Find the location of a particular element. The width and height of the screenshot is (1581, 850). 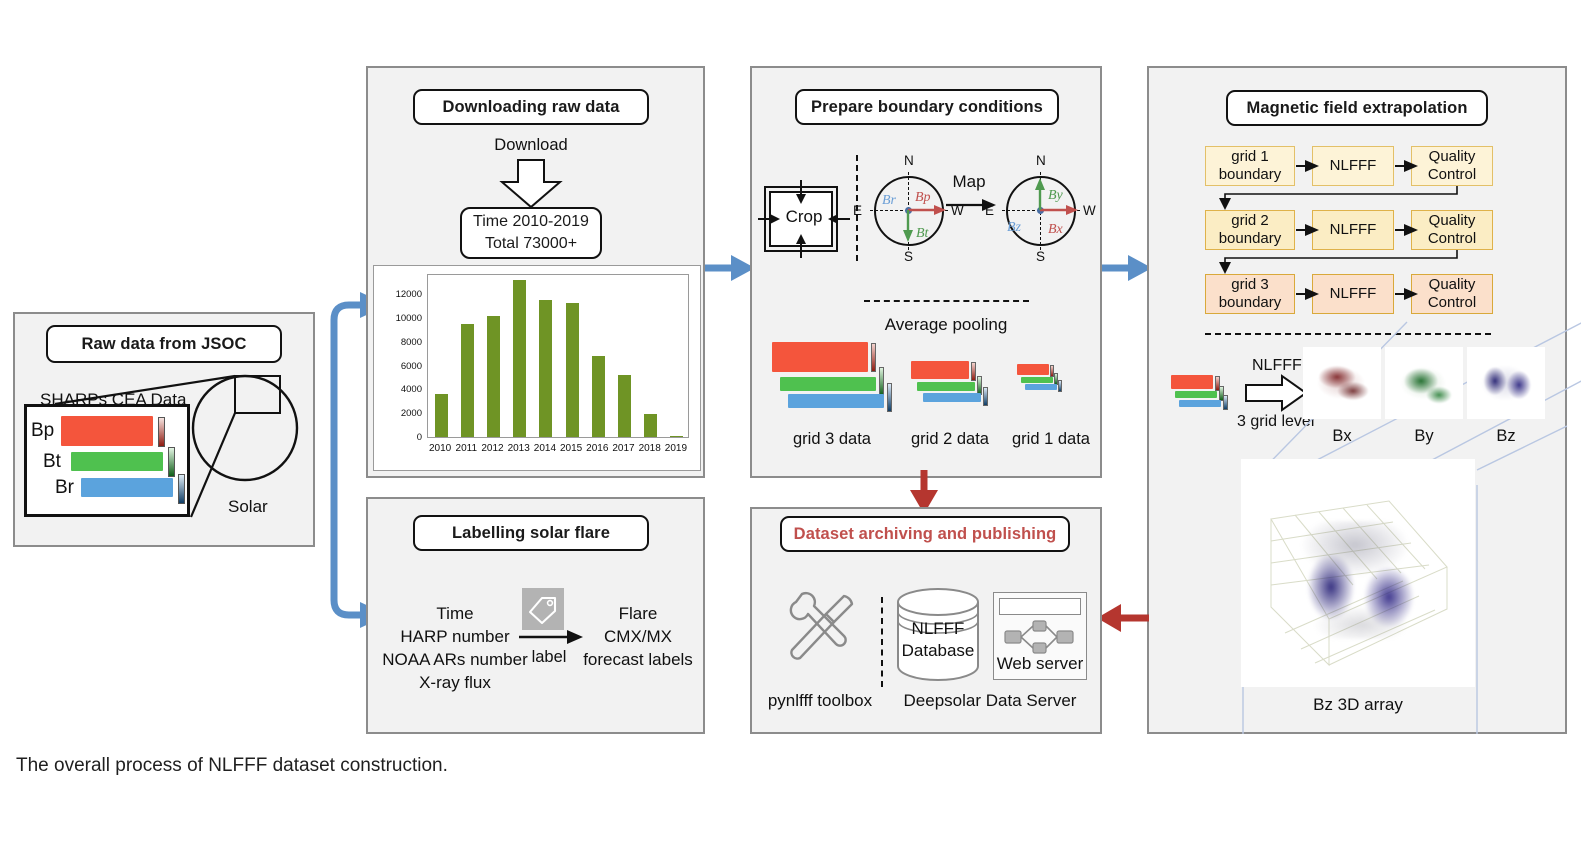

volume-bz-render is located at coordinates (1506, 381).